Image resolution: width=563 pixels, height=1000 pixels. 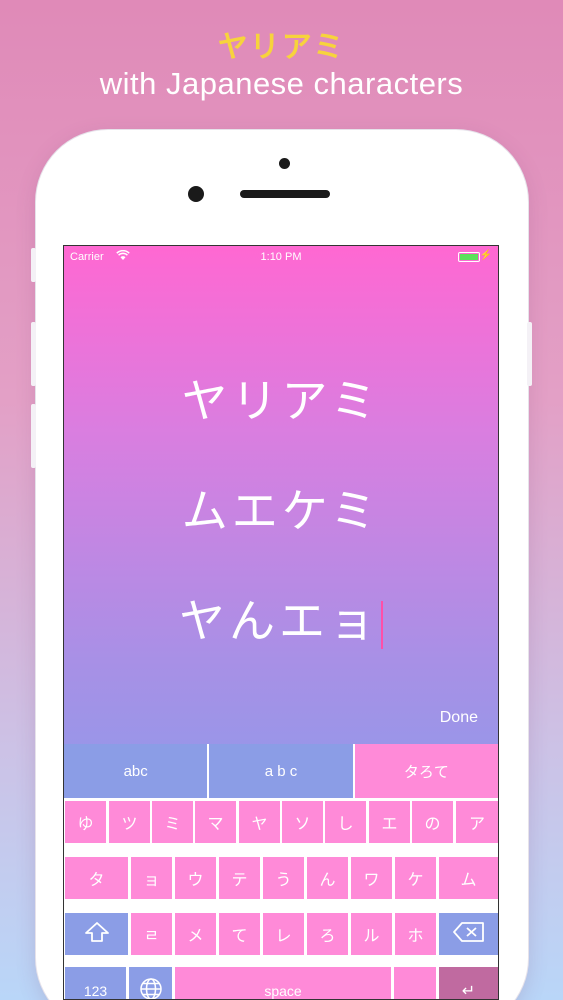 I want to click on shift-key, so click(x=96, y=934).